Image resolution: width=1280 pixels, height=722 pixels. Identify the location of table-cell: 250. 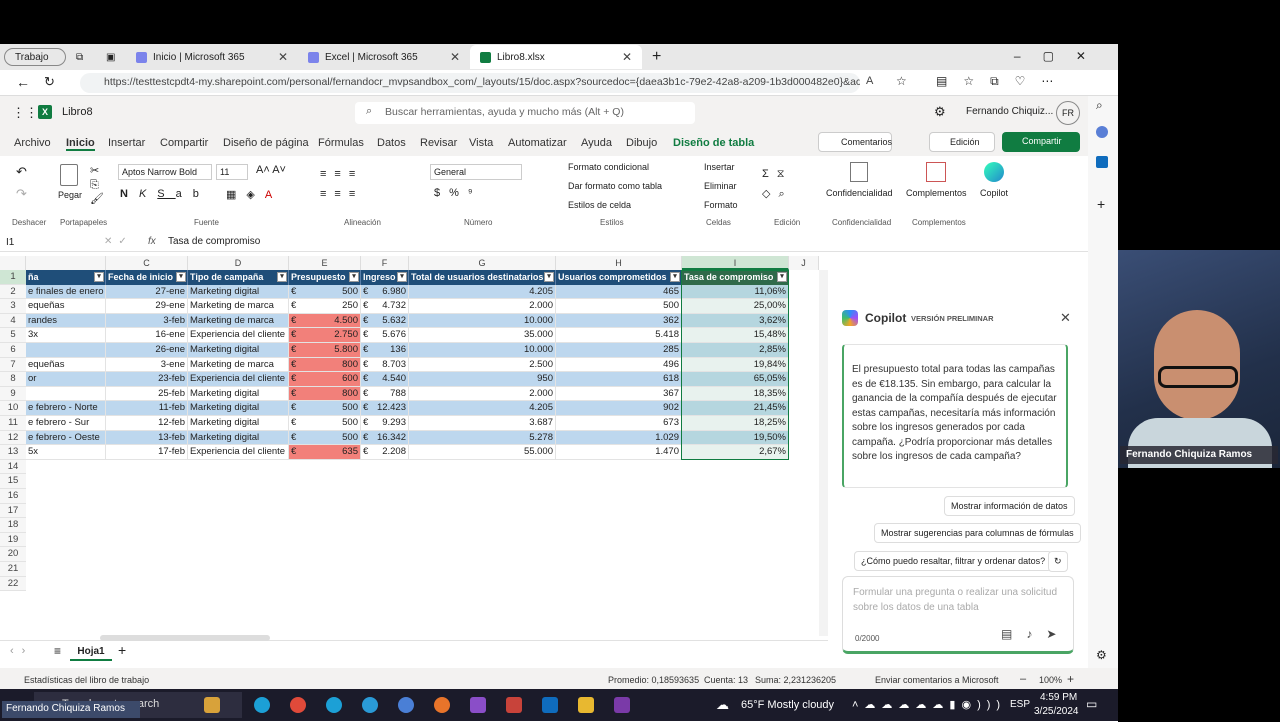
(332, 306).